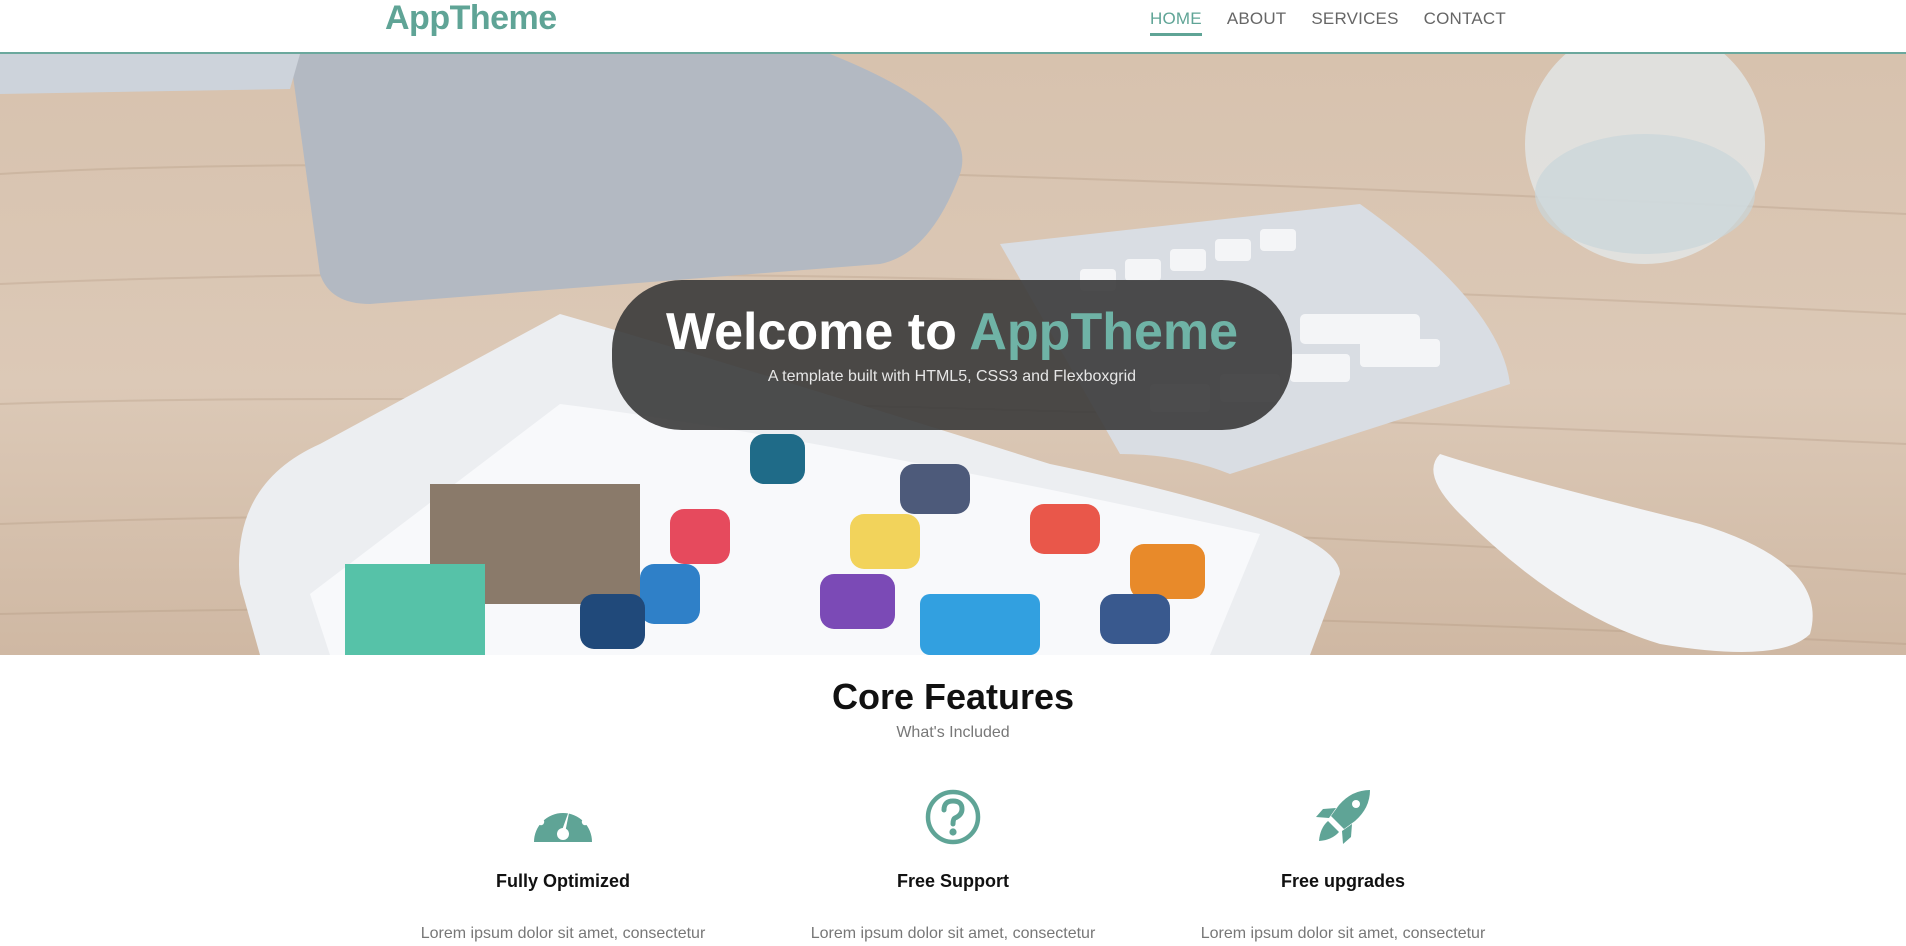  What do you see at coordinates (471, 18) in the screenshot?
I see `site-logo: AppTheme` at bounding box center [471, 18].